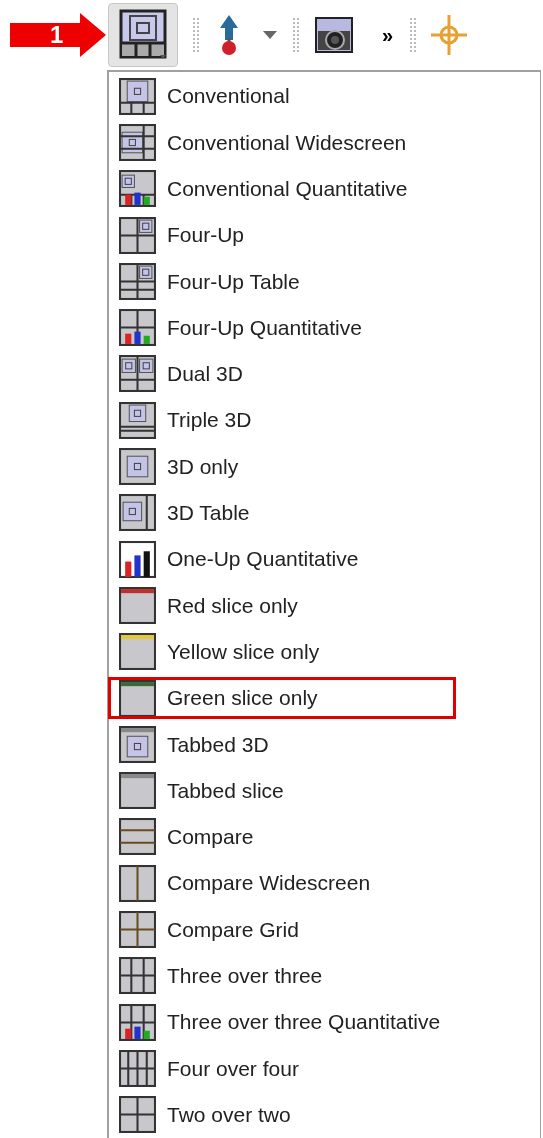  What do you see at coordinates (324, 374) in the screenshot?
I see `menu-item: Dual 3D` at bounding box center [324, 374].